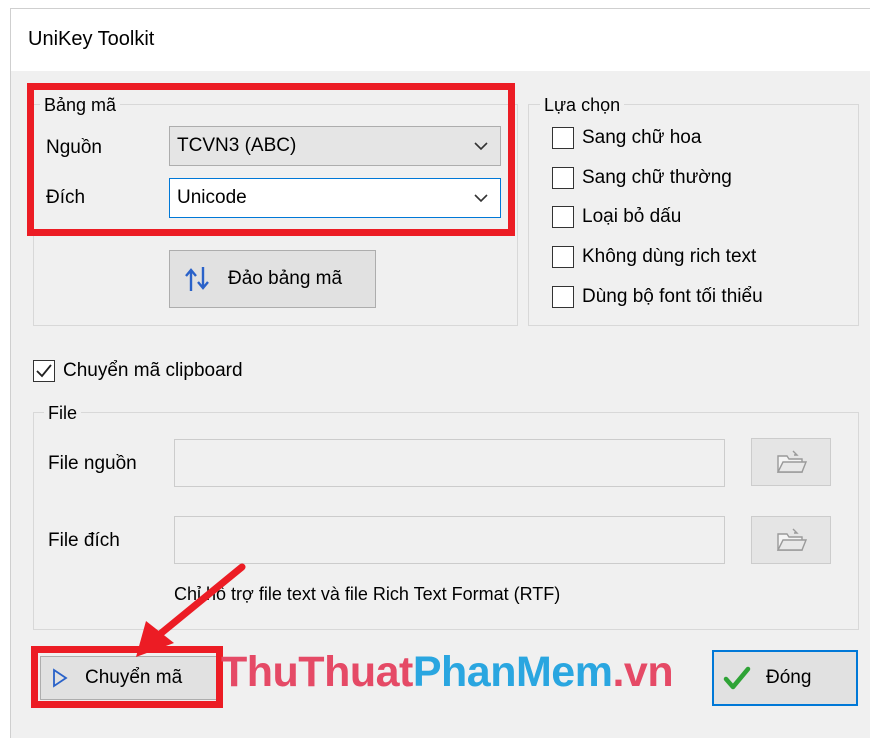 The width and height of the screenshot is (870, 738). What do you see at coordinates (789, 677) in the screenshot?
I see `close-button-label: Đóng` at bounding box center [789, 677].